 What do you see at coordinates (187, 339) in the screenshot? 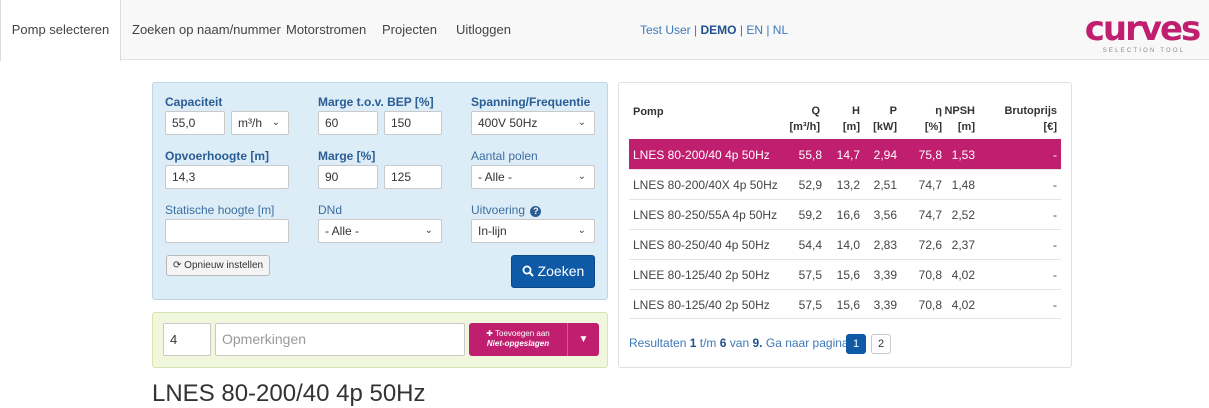
I see `quantity-input: 4` at bounding box center [187, 339].